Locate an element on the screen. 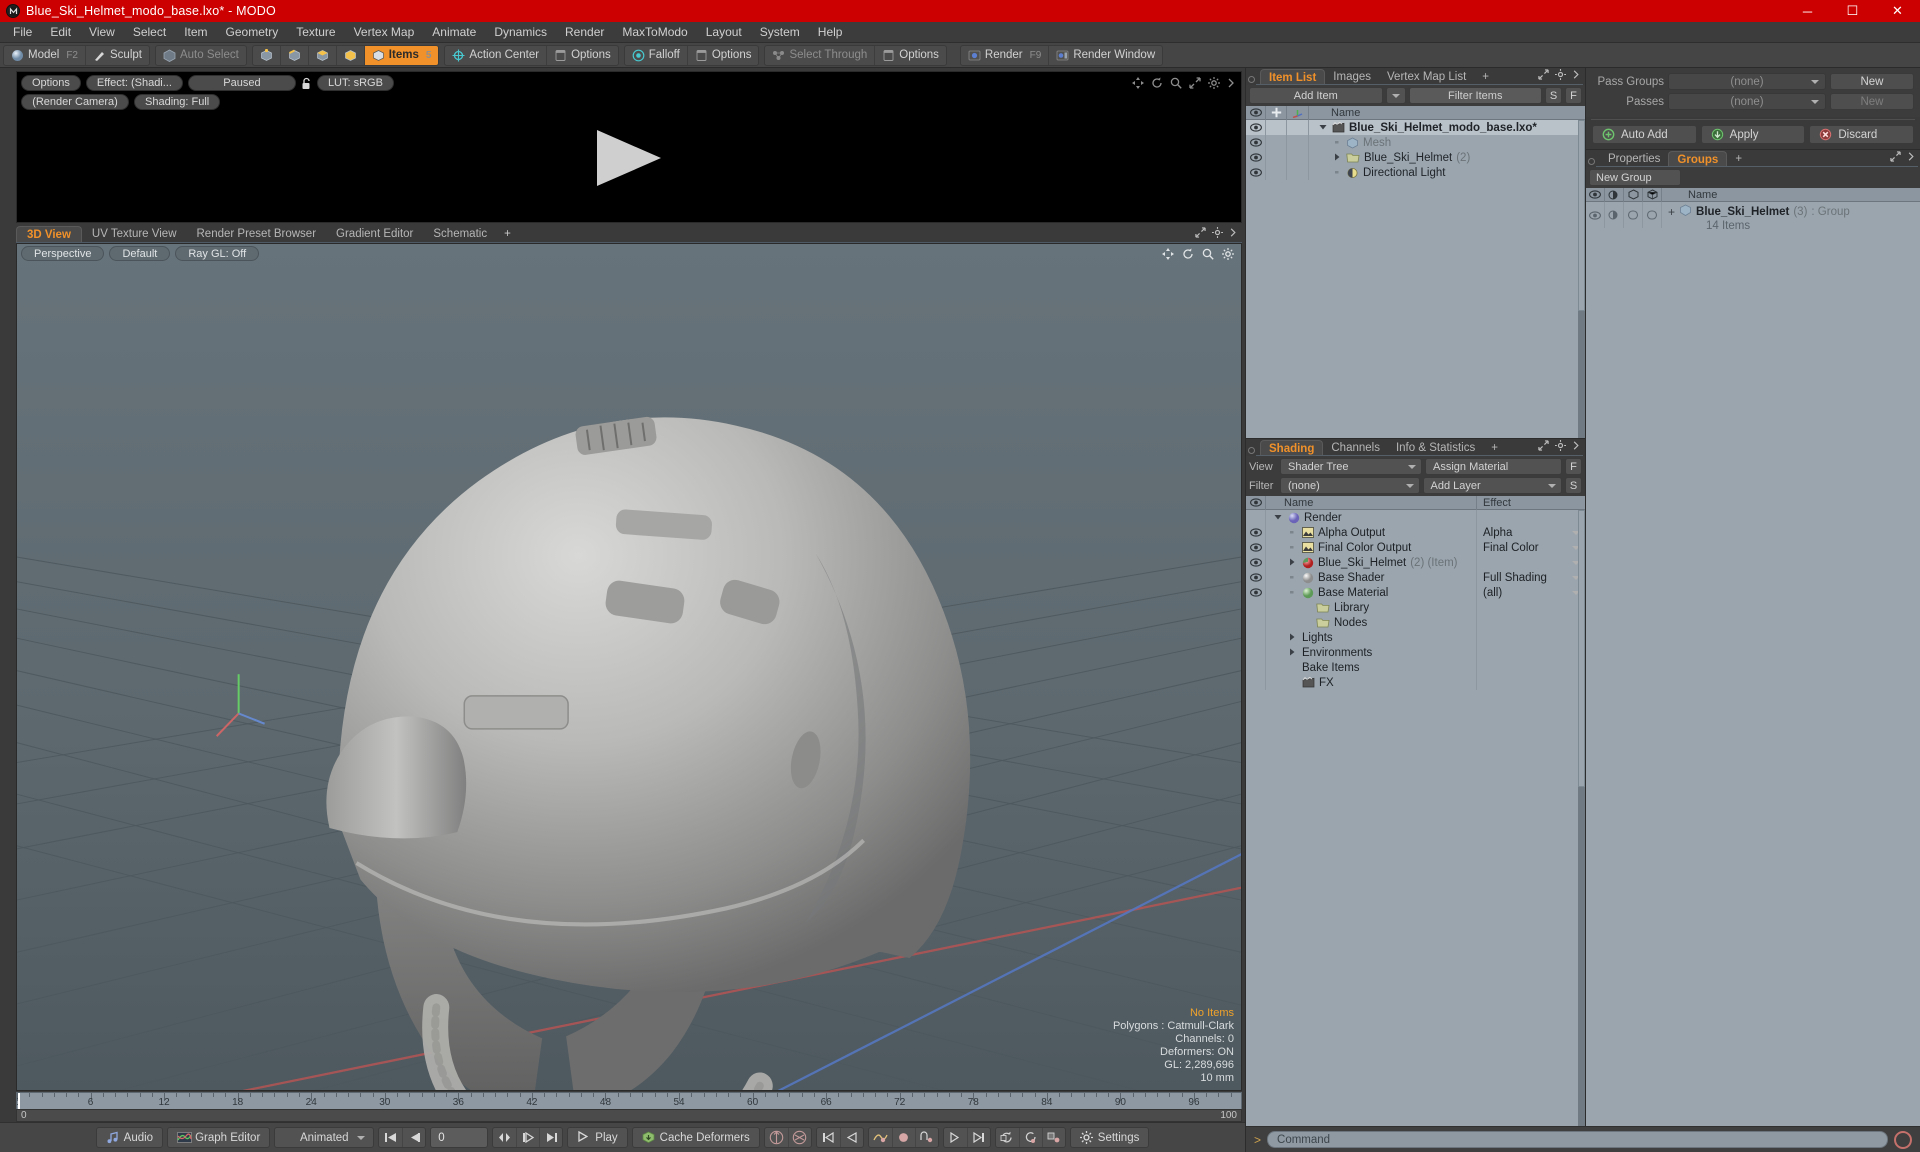  items-mode-button: Items 5 is located at coordinates (401, 55).